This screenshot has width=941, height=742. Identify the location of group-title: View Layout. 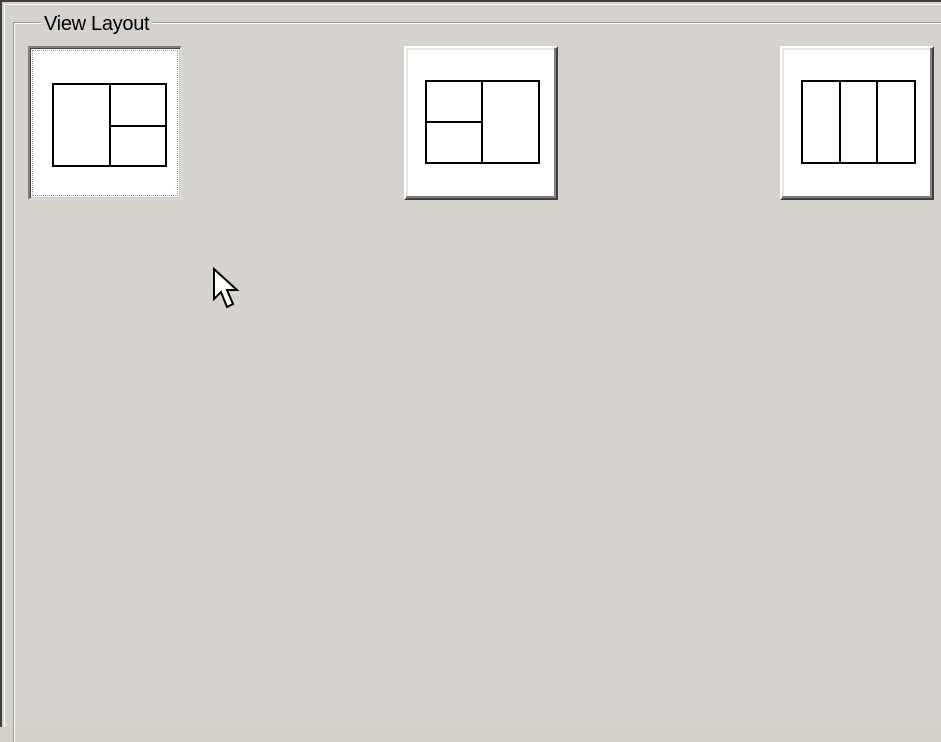
(97, 24).